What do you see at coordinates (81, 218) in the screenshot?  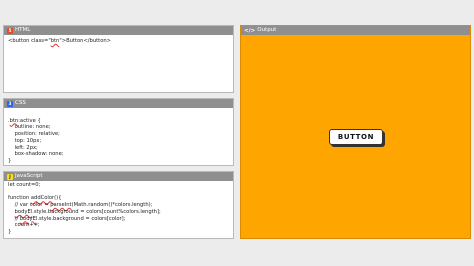 I see `code-token: .style.background = colors[color];` at bounding box center [81, 218].